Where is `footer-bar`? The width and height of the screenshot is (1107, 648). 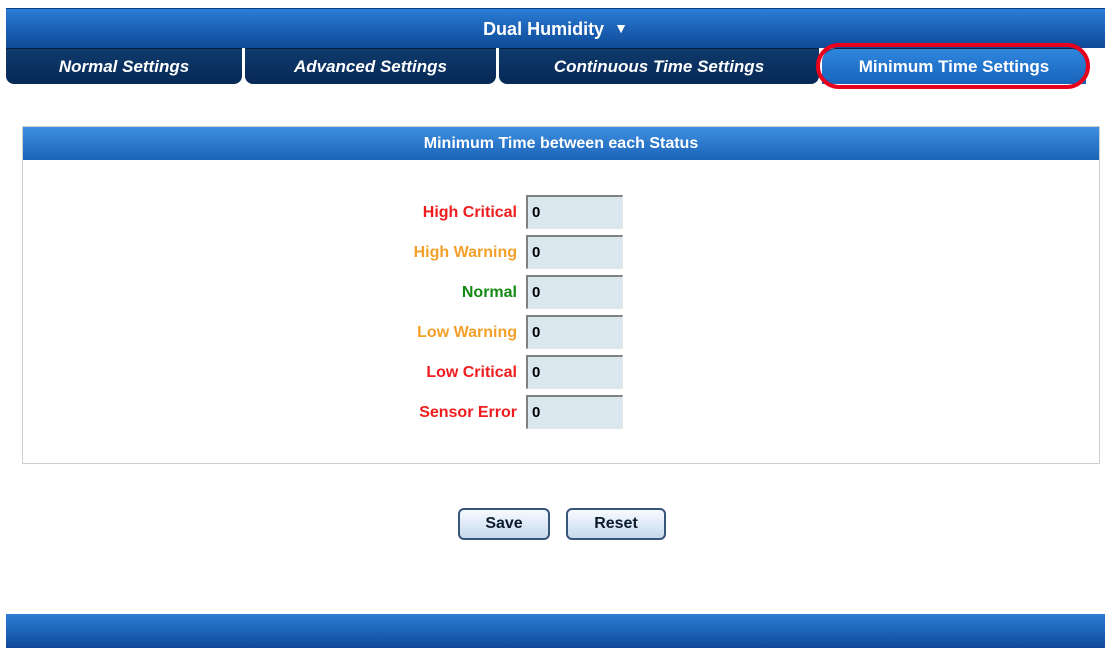
footer-bar is located at coordinates (555, 631).